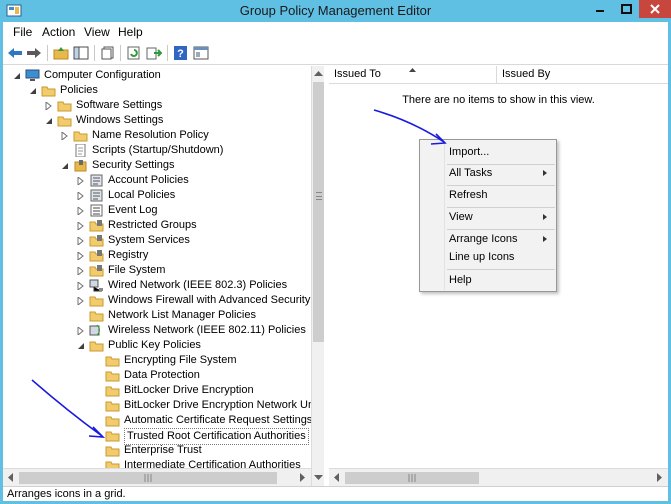 The height and width of the screenshot is (504, 671). I want to click on security-icon, so click(80, 166).